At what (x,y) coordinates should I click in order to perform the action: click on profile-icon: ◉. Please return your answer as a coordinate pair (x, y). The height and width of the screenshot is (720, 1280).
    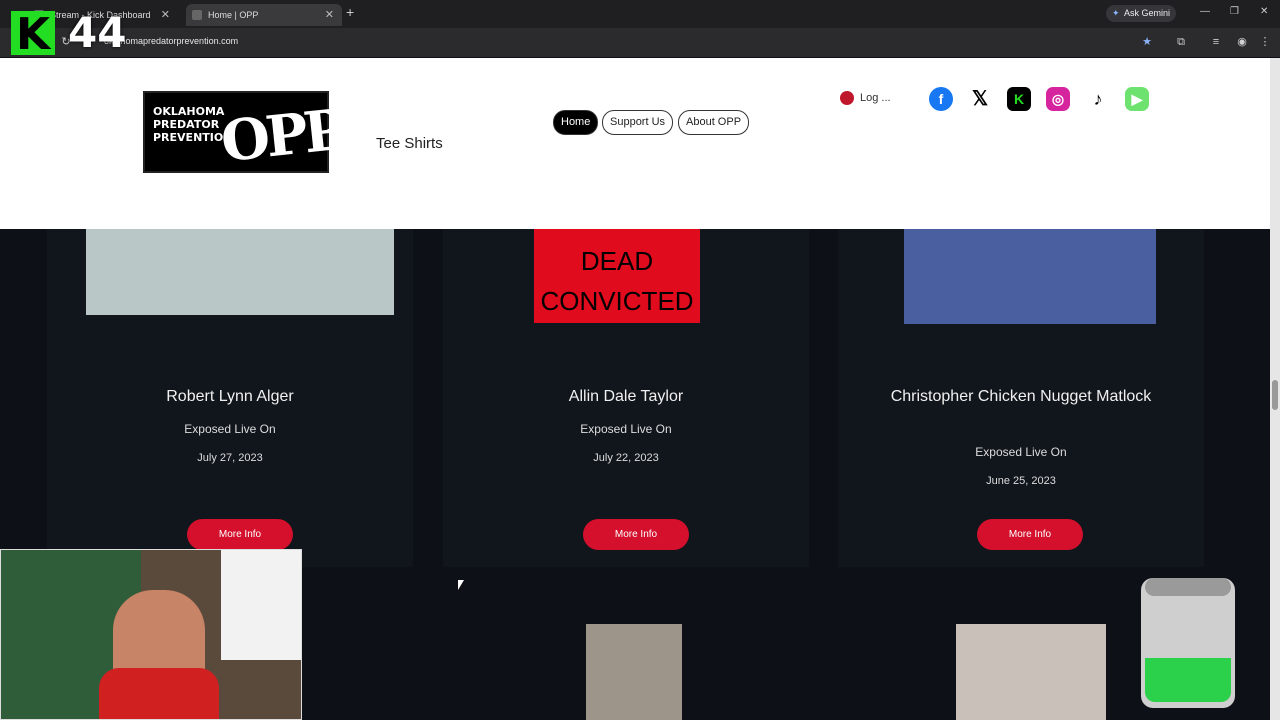
    Looking at the image, I should click on (1242, 42).